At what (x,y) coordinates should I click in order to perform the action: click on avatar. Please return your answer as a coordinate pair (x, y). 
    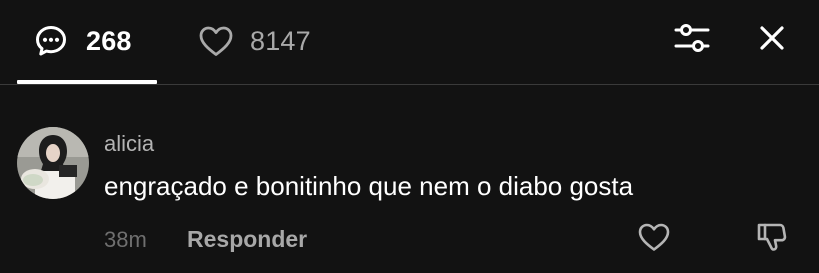
    Looking at the image, I should click on (53, 163).